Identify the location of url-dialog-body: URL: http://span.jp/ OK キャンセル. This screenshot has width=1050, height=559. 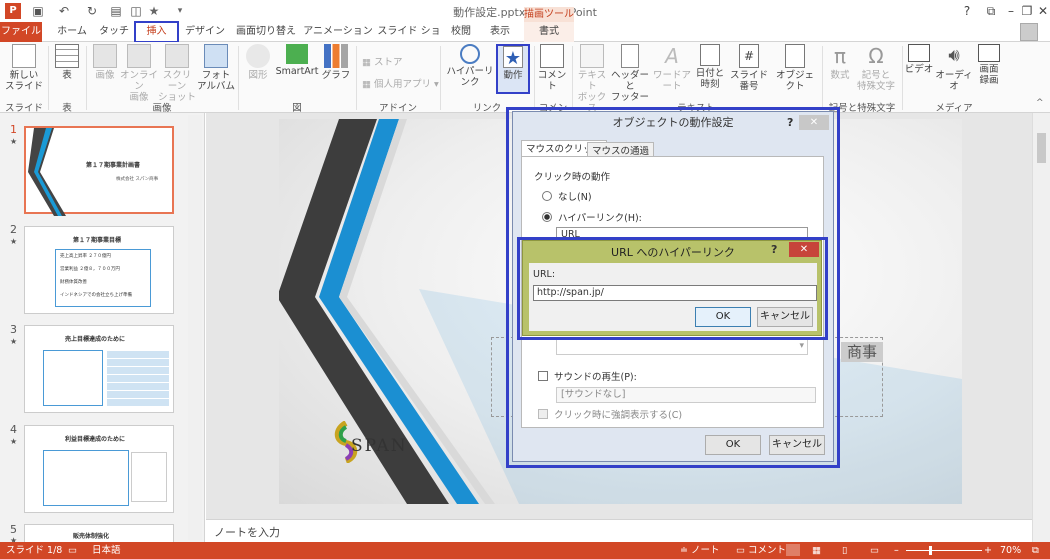
(673, 297).